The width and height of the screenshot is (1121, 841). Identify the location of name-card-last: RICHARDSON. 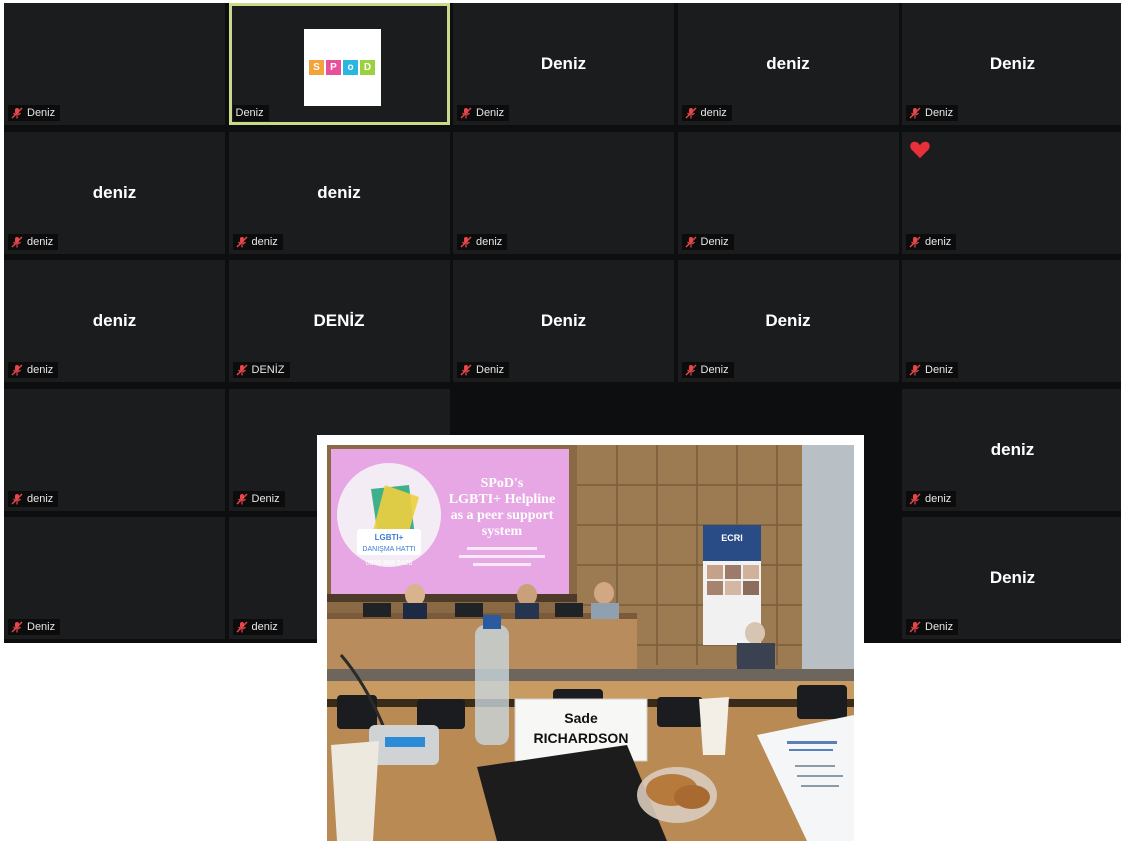
(581, 738).